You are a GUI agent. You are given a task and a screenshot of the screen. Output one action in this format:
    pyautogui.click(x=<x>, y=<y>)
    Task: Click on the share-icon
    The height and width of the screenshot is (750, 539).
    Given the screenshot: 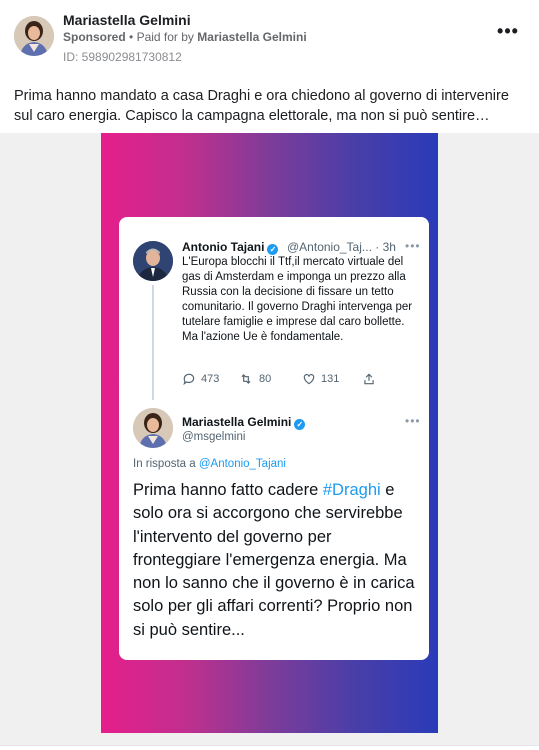 What is the action you would take?
    pyautogui.click(x=369, y=379)
    